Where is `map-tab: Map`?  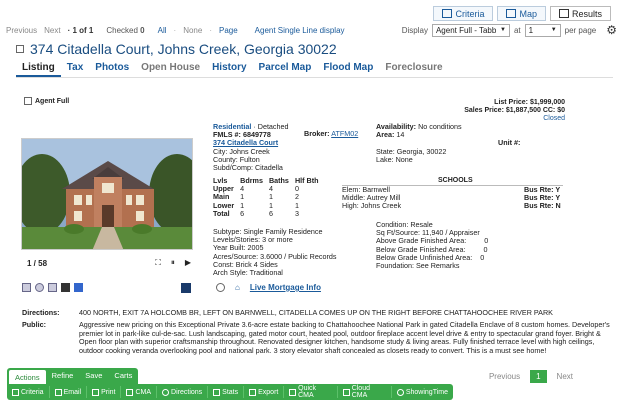
map-tab: Map is located at coordinates (521, 13).